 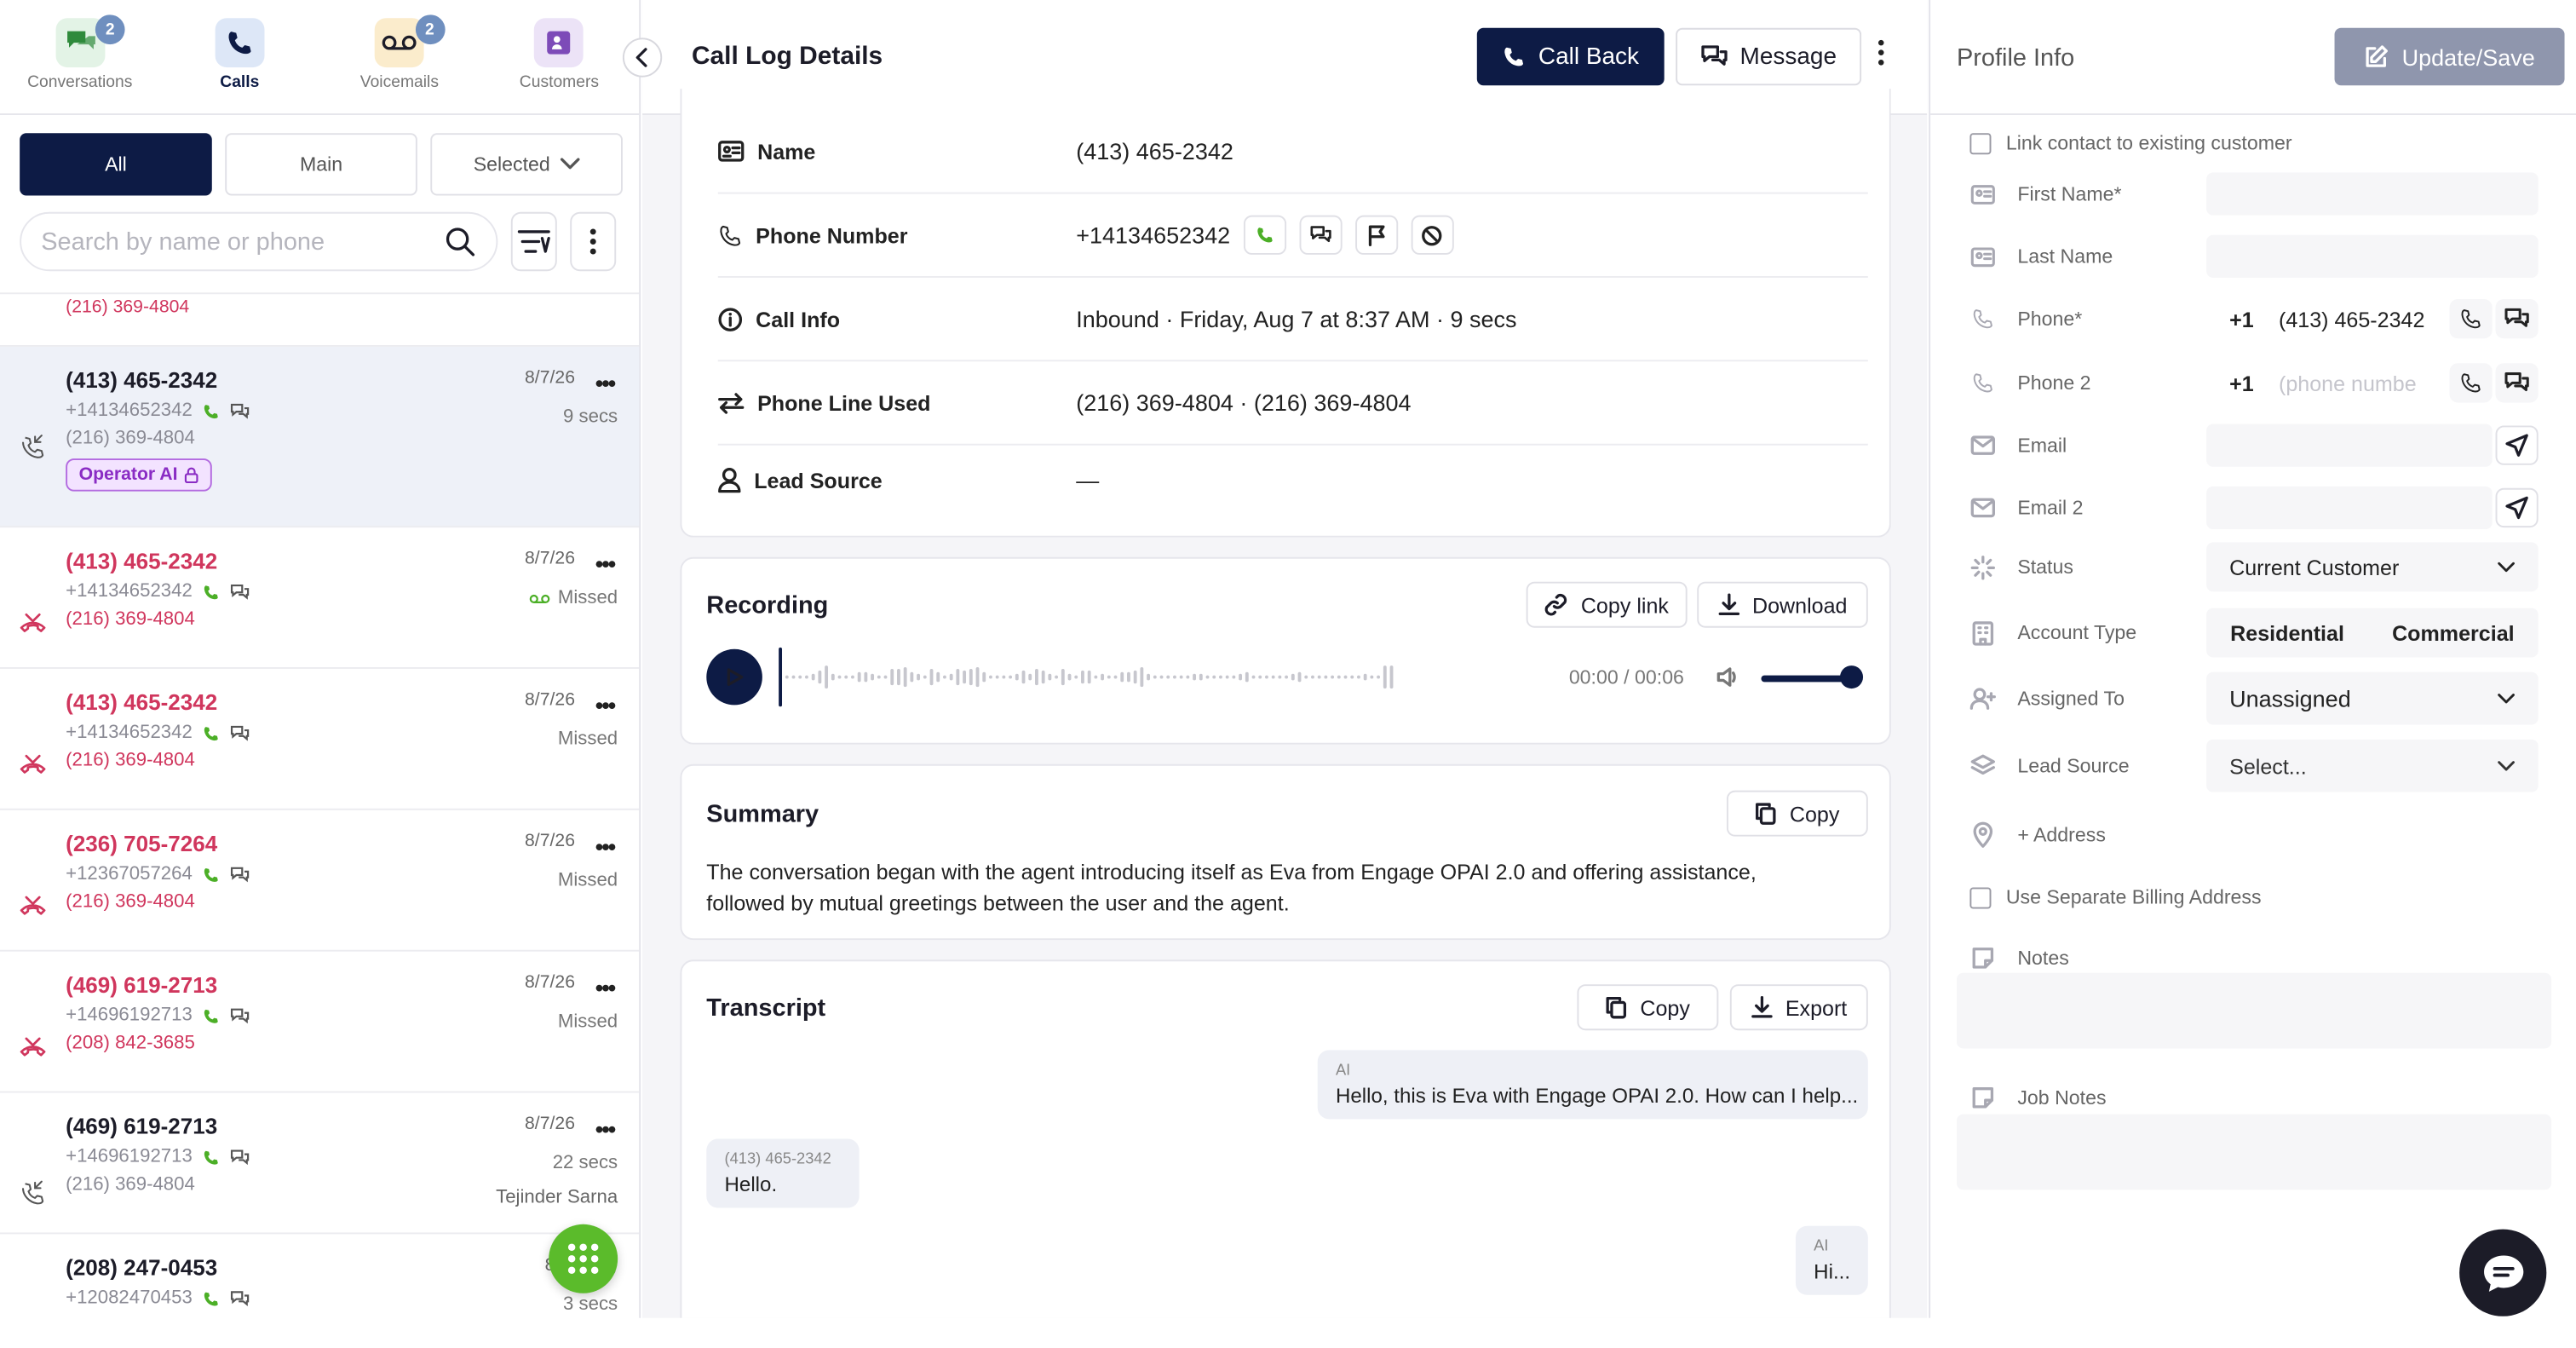 What do you see at coordinates (2503, 1272) in the screenshot?
I see `chat-support-button` at bounding box center [2503, 1272].